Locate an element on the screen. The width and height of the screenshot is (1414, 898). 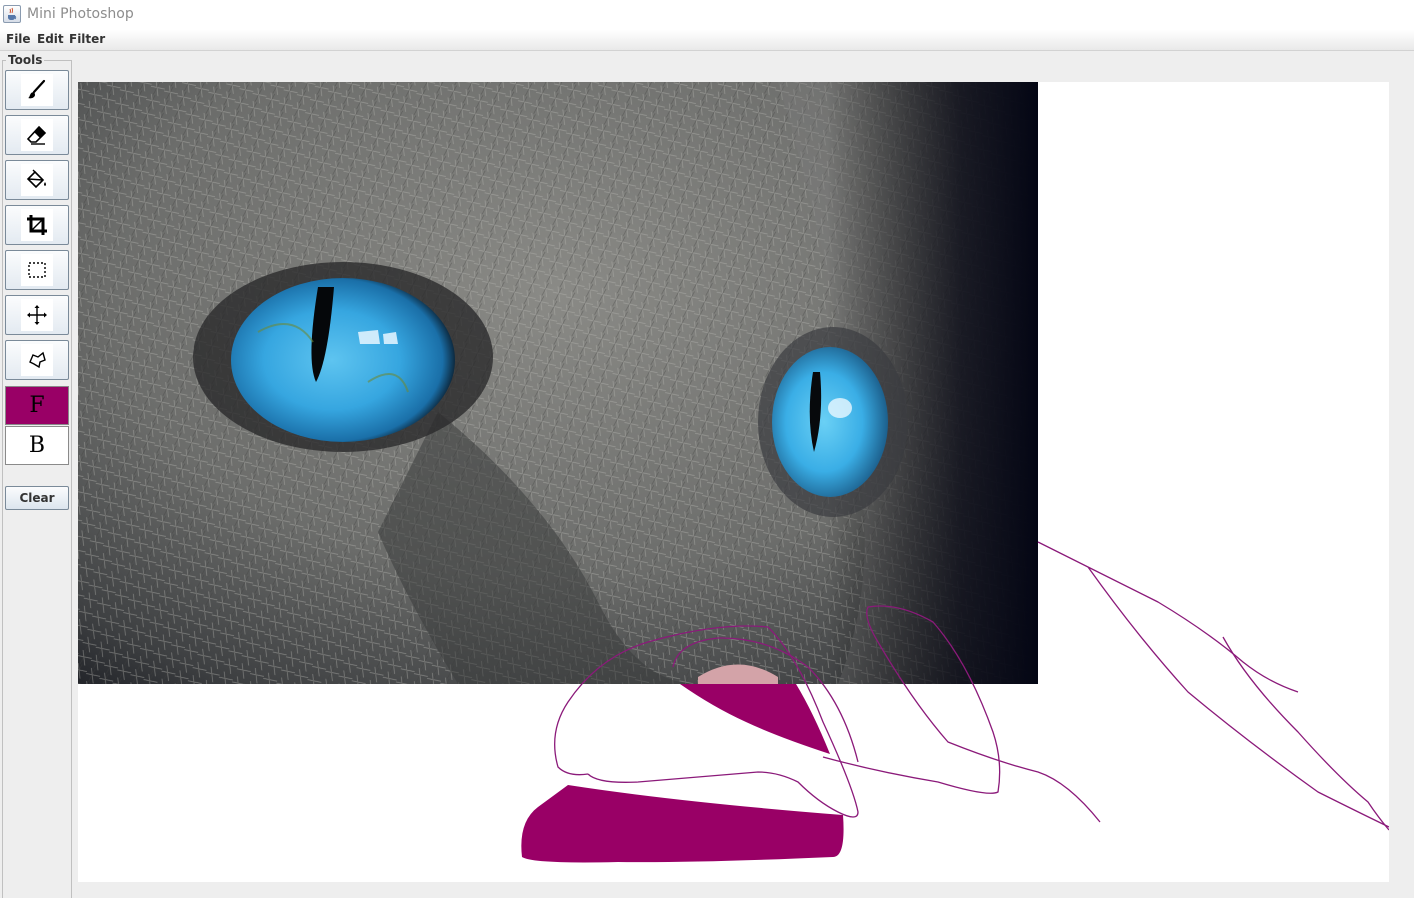
foreground-color-button: F is located at coordinates (37, 405).